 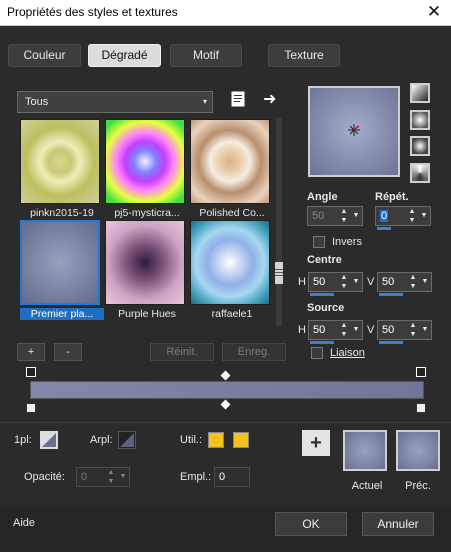 What do you see at coordinates (420, 93) in the screenshot?
I see `linear-style-icon` at bounding box center [420, 93].